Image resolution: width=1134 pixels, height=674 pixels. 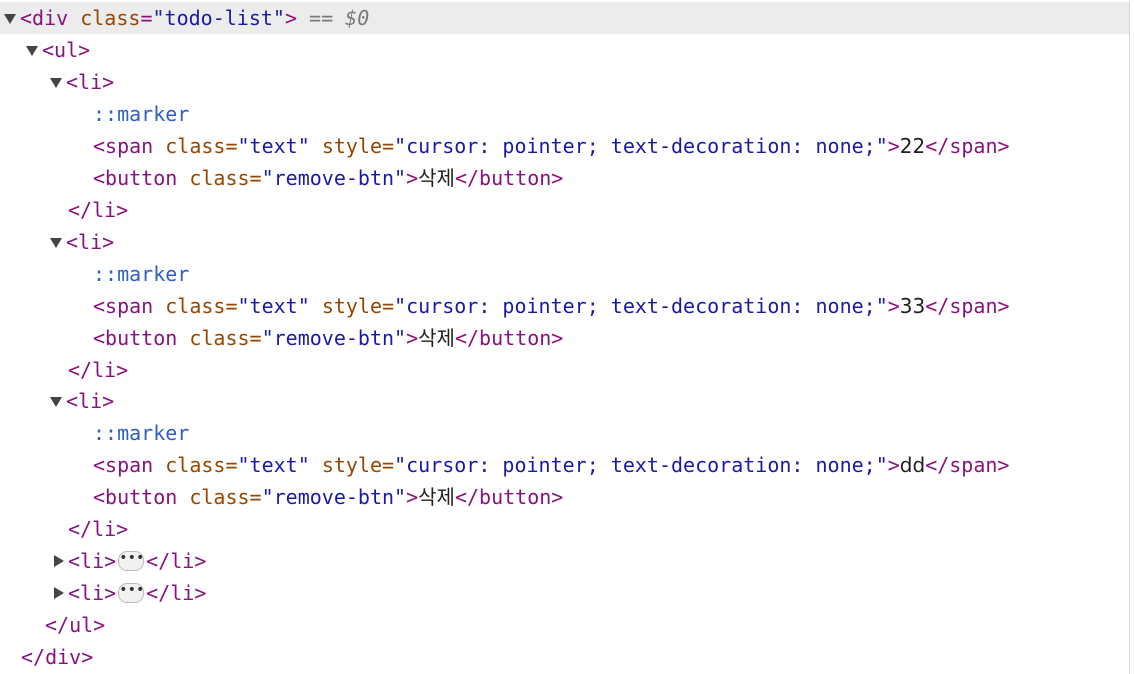 I want to click on node-div-todo-list: <div class="todo-list"> == $0, so click(x=564, y=18).